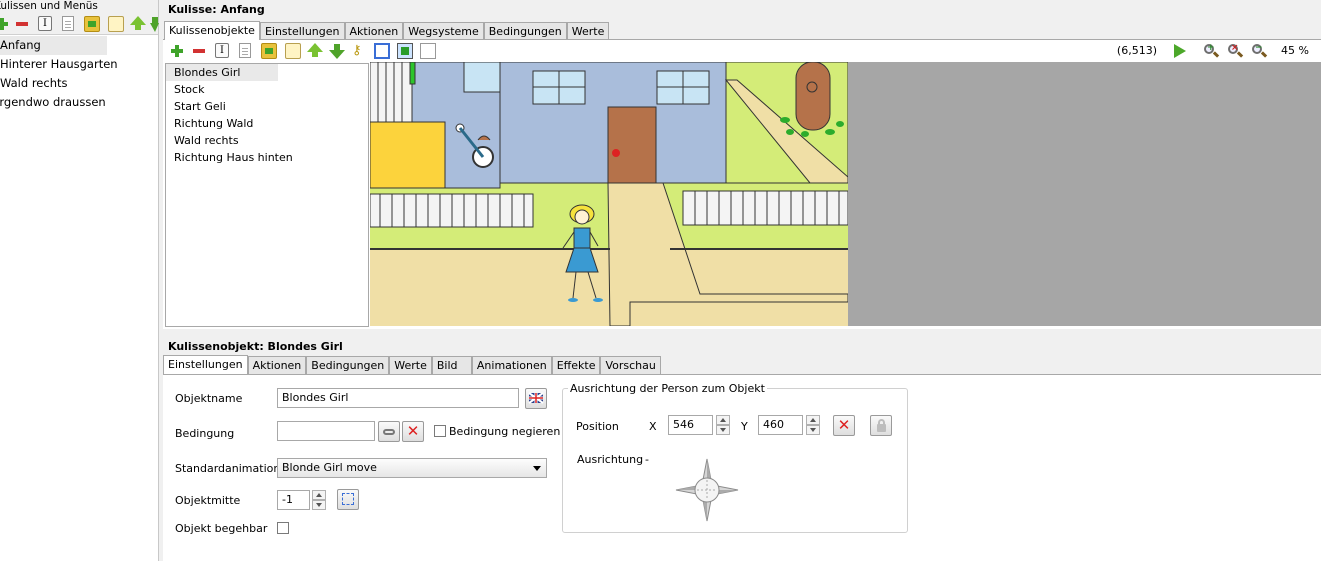  What do you see at coordinates (525, 31) in the screenshot?
I see `tab-bedingungen: Bedingungen` at bounding box center [525, 31].